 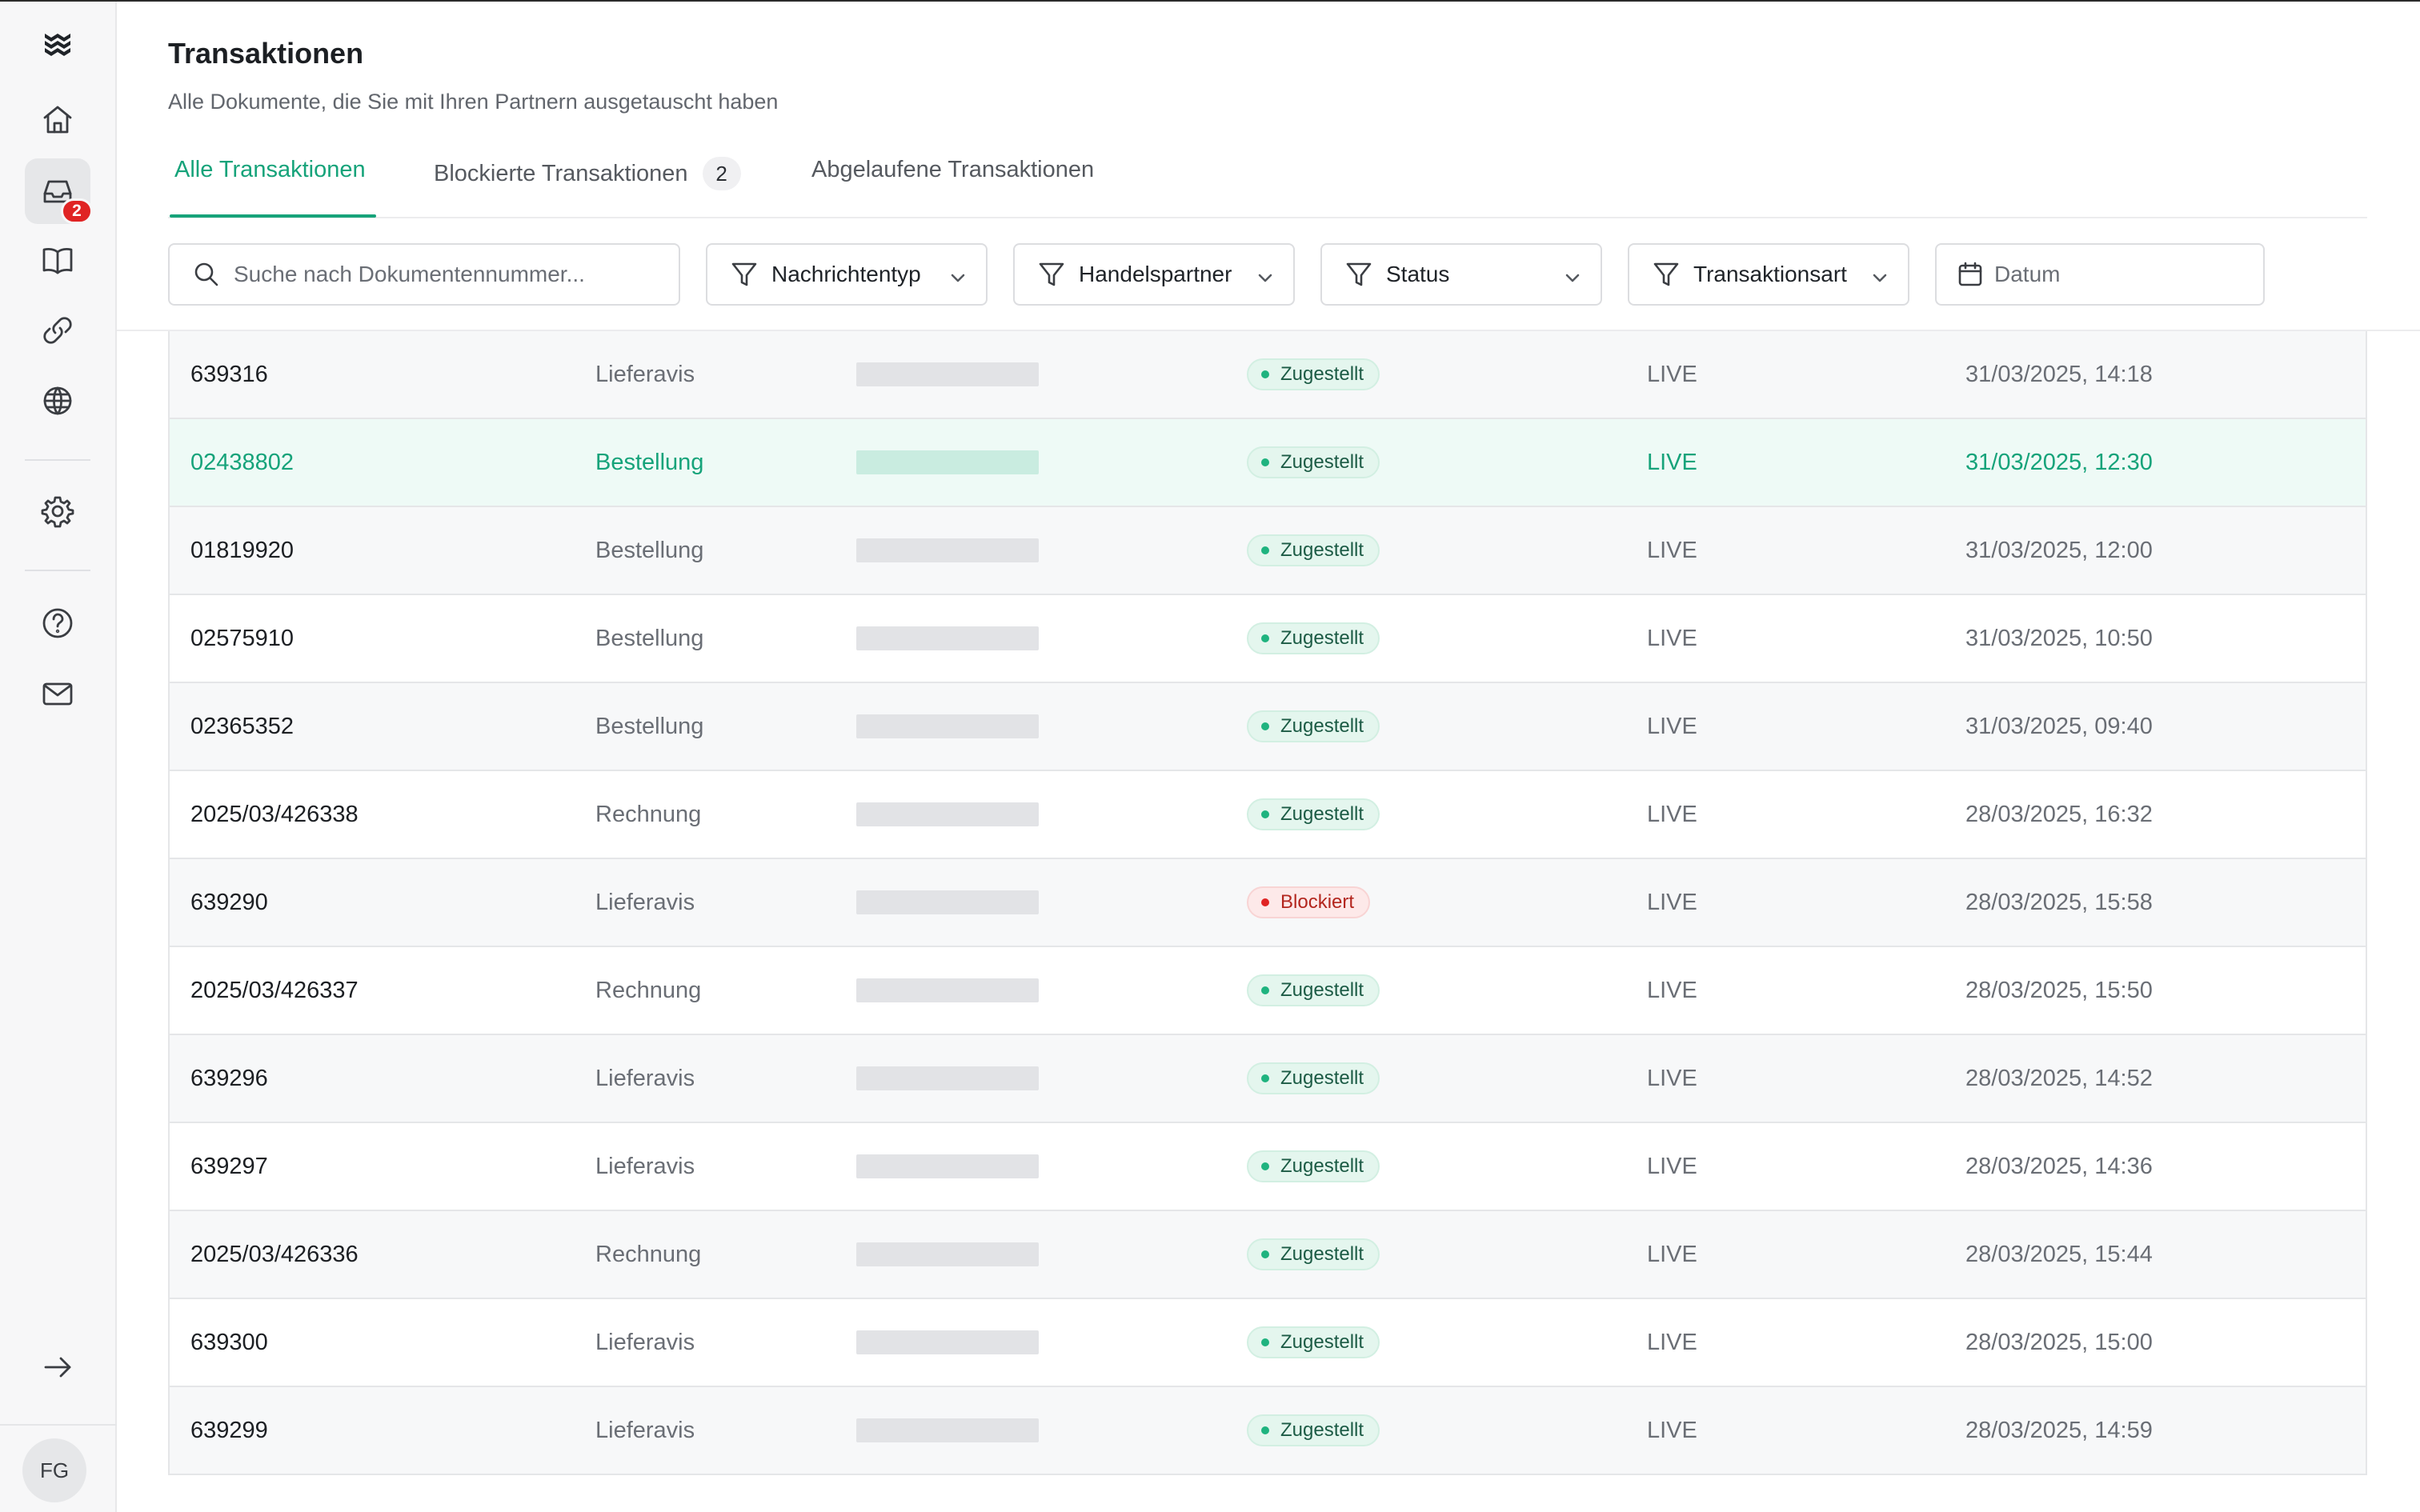 What do you see at coordinates (2059, 1430) in the screenshot?
I see `timestamp: 28/03/2025, 14:59` at bounding box center [2059, 1430].